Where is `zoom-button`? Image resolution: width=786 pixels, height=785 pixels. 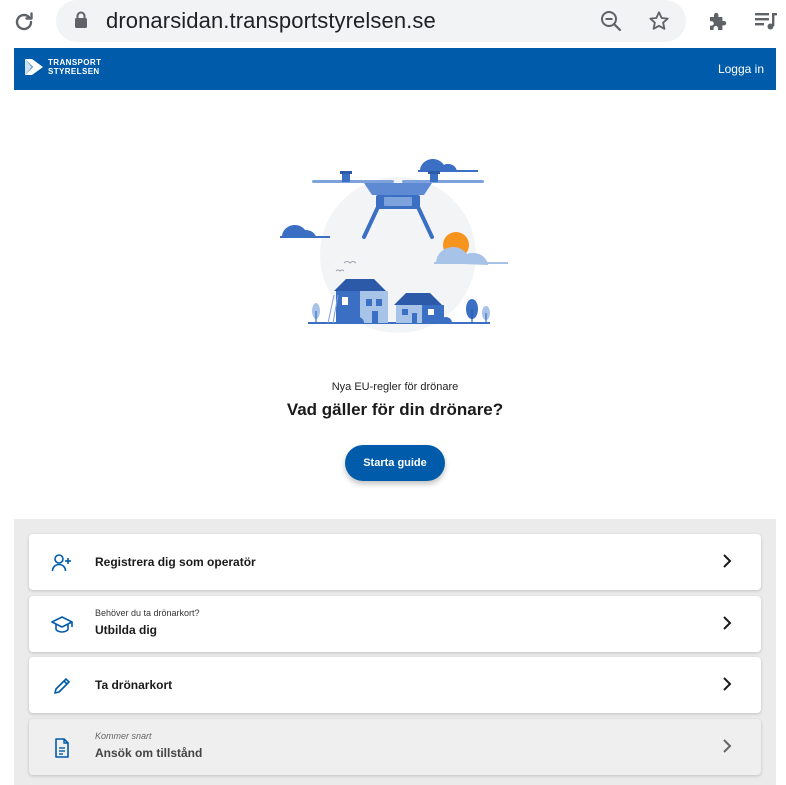 zoom-button is located at coordinates (611, 21).